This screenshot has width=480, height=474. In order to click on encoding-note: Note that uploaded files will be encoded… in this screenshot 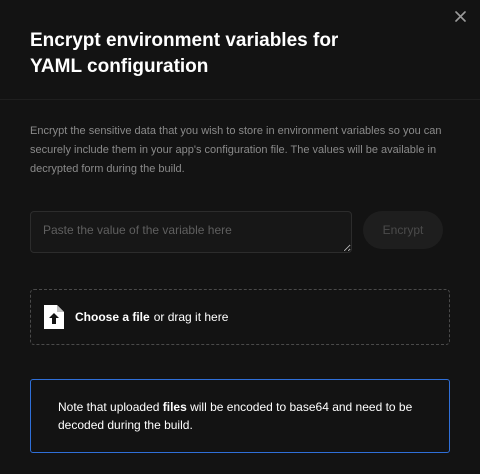, I will do `click(240, 416)`.